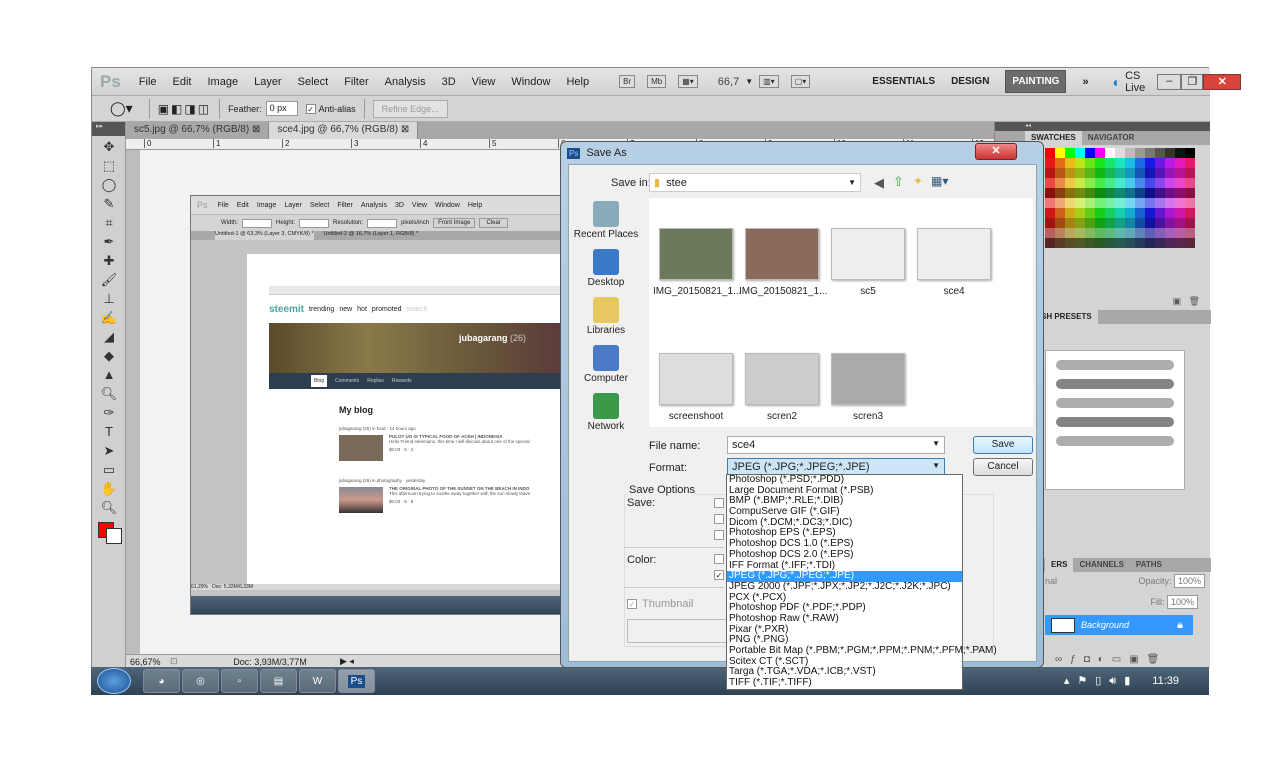 The width and height of the screenshot is (1280, 781). I want to click on opacity-input: 100%, so click(1189, 581).